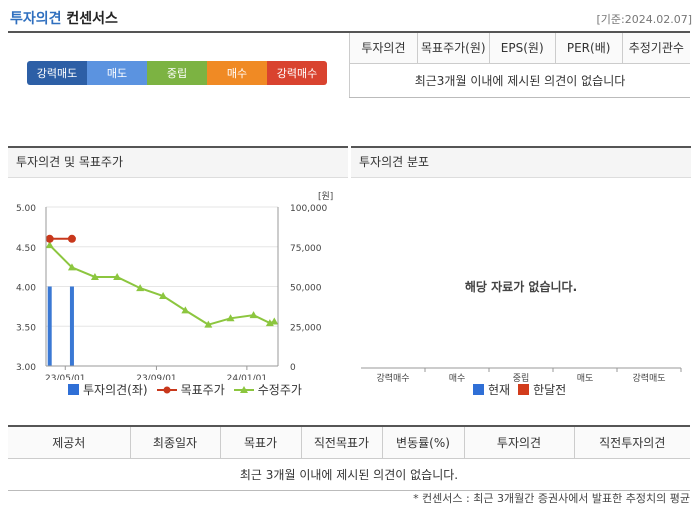  What do you see at coordinates (457, 378) in the screenshot?
I see `distribution-category-label: 매수` at bounding box center [457, 378].